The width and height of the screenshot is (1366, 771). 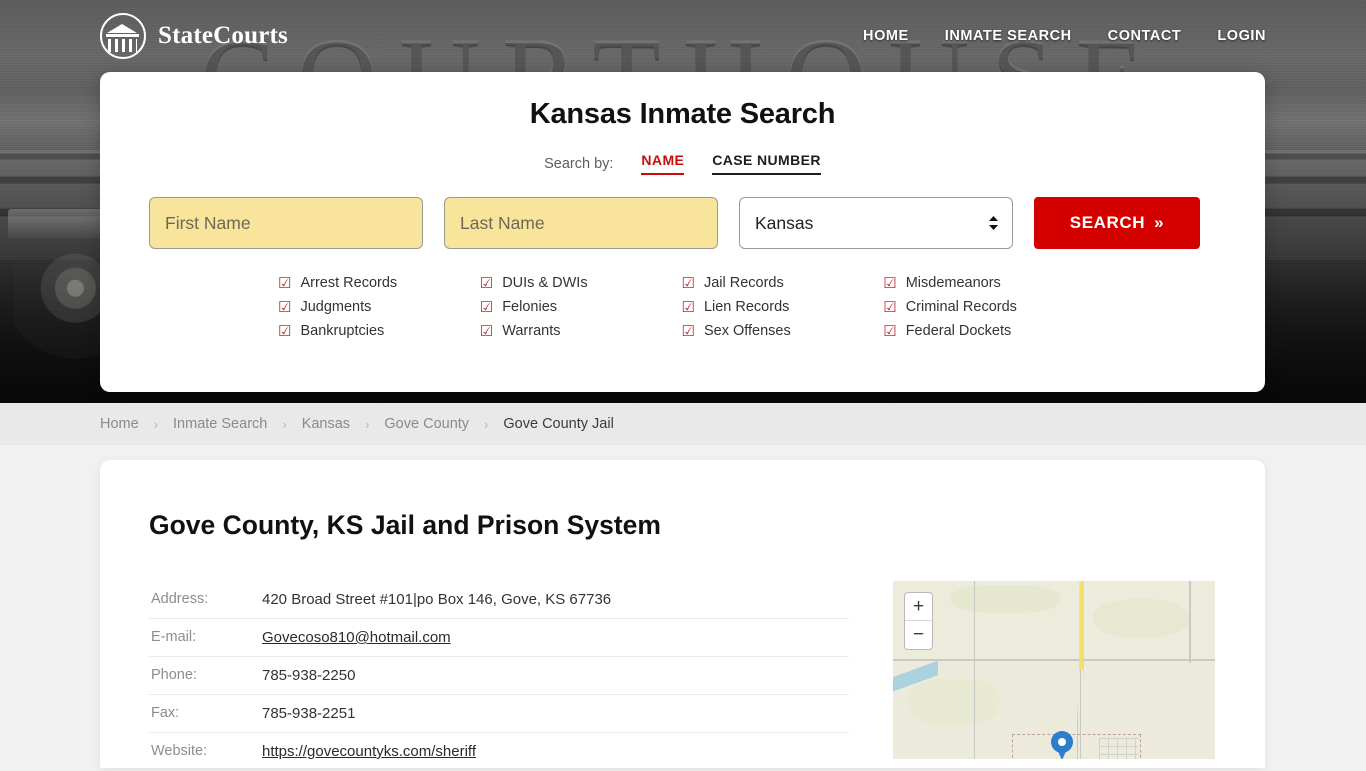 I want to click on table-row: E-mail: Govecoso810@hotmail.com, so click(x=499, y=638).